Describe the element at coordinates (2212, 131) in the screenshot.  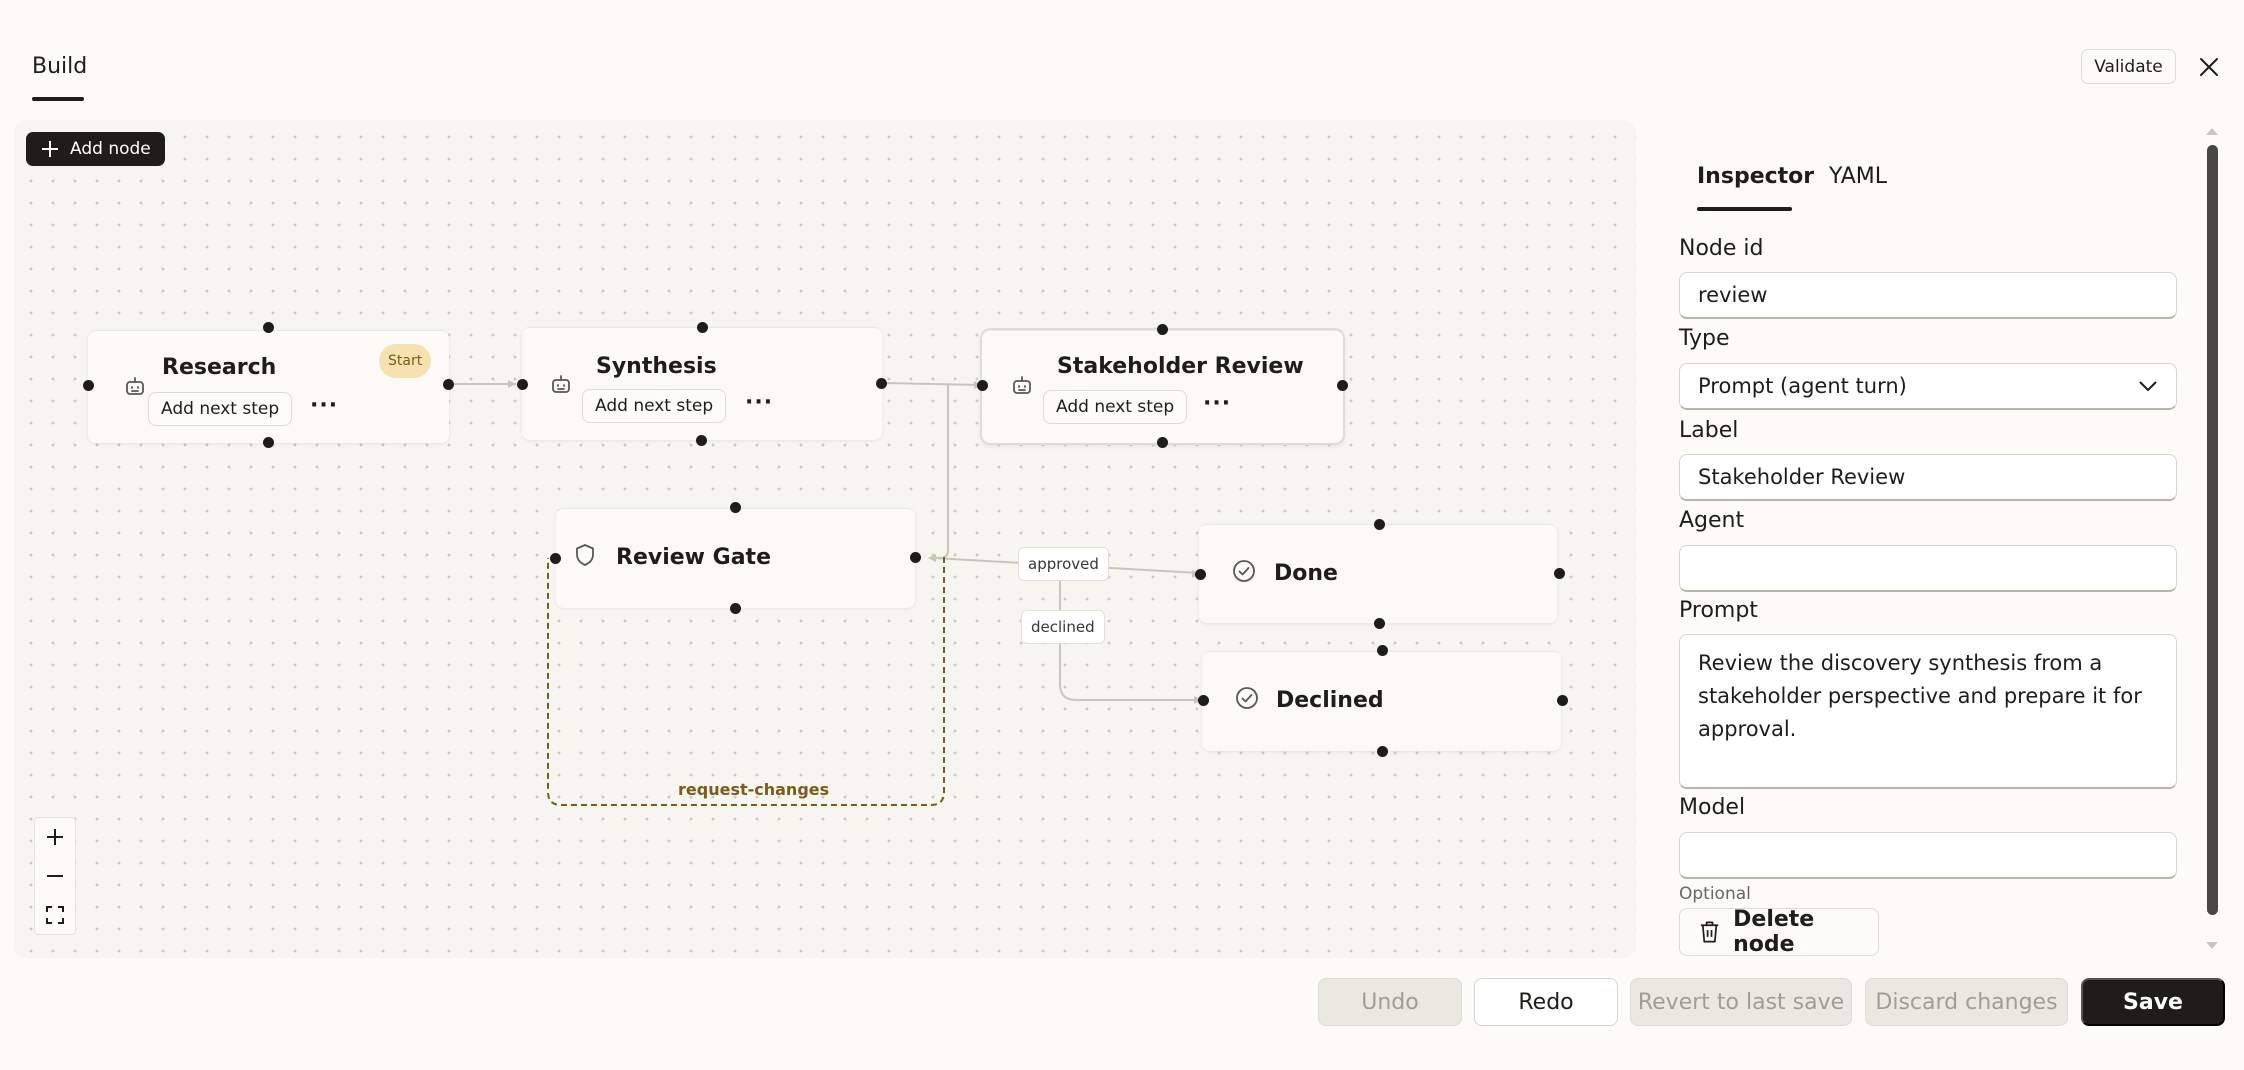
I see `scroll-up-arrow` at that location.